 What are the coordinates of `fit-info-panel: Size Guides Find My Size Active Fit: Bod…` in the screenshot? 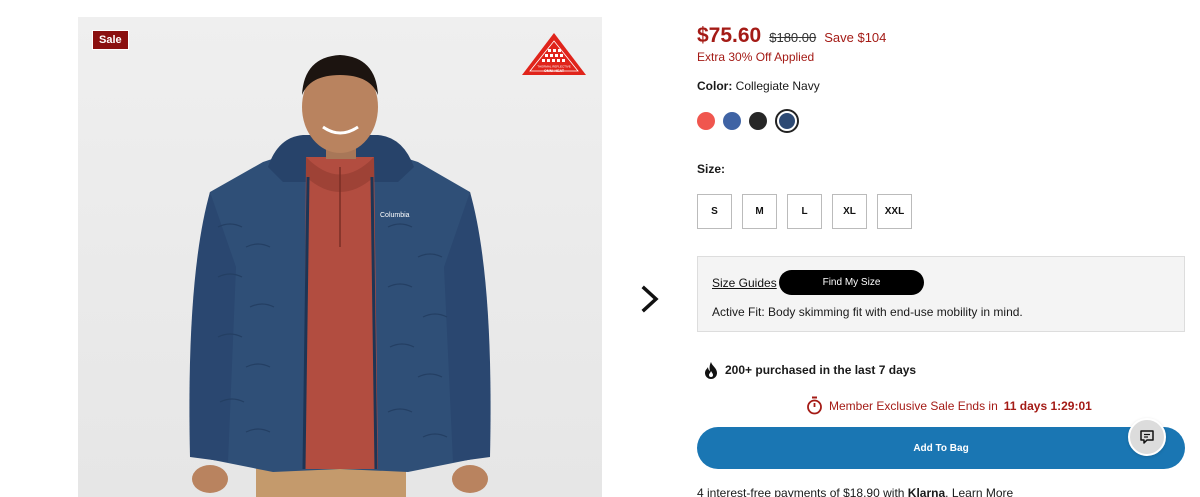 It's located at (941, 294).